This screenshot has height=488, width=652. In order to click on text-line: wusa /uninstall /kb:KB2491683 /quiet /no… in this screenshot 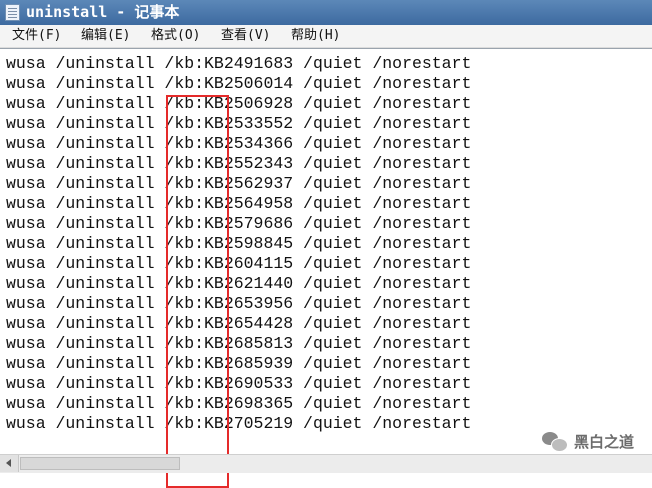, I will do `click(239, 63)`.